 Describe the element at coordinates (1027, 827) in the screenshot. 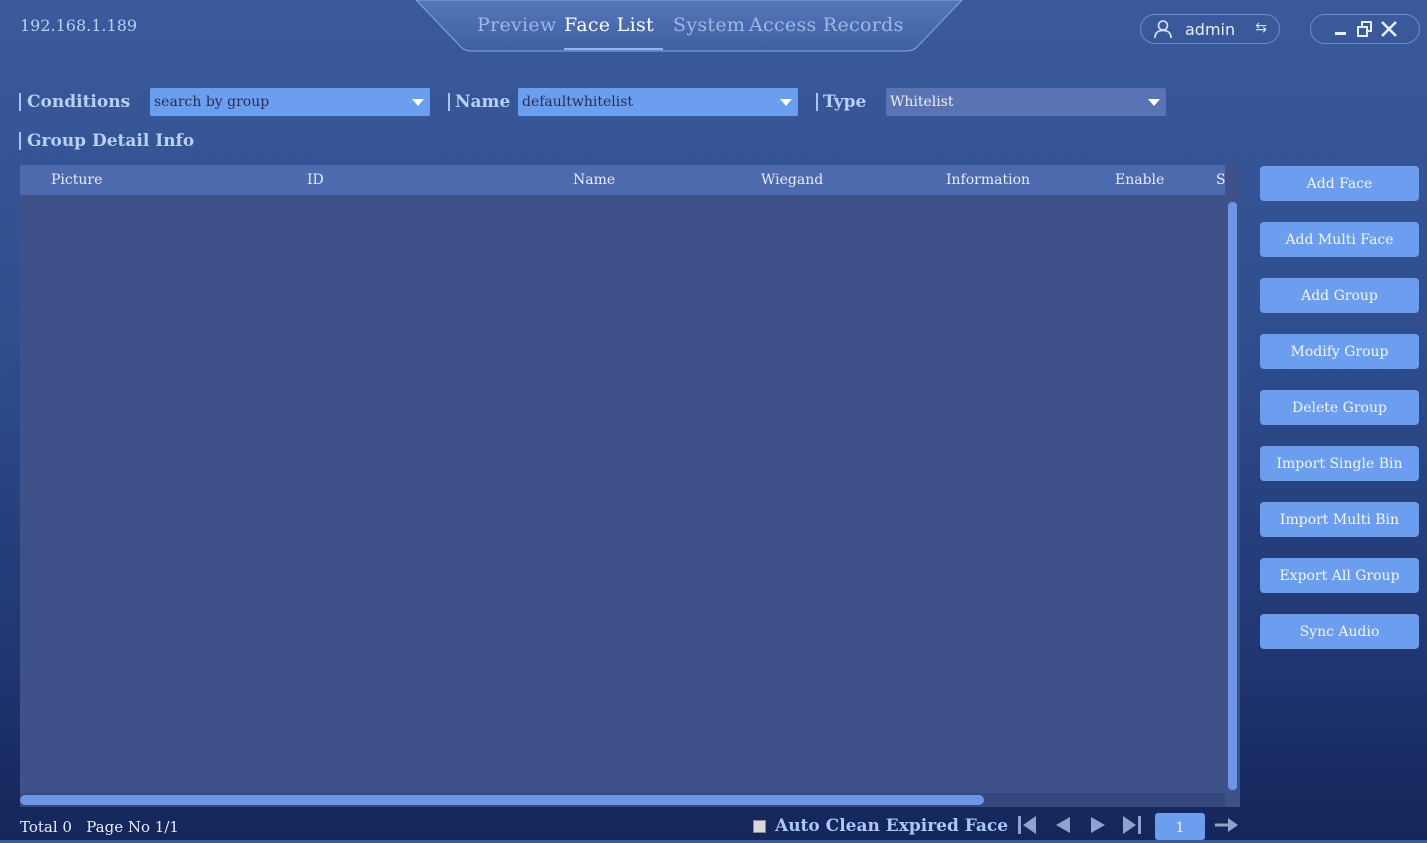

I see `first-page-icon` at that location.